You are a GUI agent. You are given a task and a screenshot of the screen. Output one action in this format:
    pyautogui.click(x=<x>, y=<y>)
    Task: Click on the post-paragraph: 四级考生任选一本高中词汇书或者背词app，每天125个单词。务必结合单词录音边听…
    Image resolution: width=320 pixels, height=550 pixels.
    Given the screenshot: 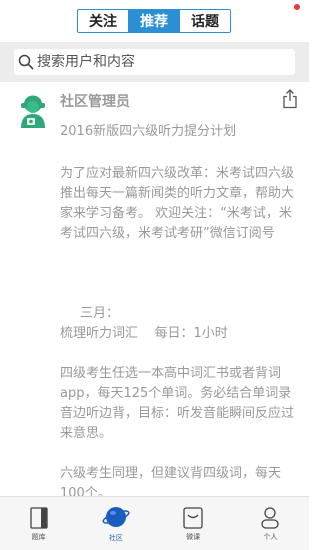 What is the action you would take?
    pyautogui.click(x=177, y=403)
    